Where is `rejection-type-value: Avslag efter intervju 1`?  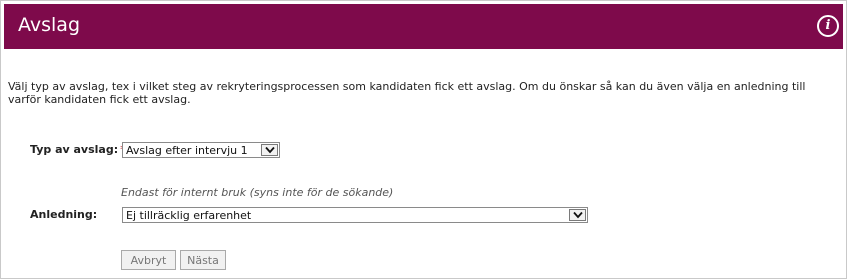 rejection-type-value: Avslag efter intervju 1 is located at coordinates (187, 150).